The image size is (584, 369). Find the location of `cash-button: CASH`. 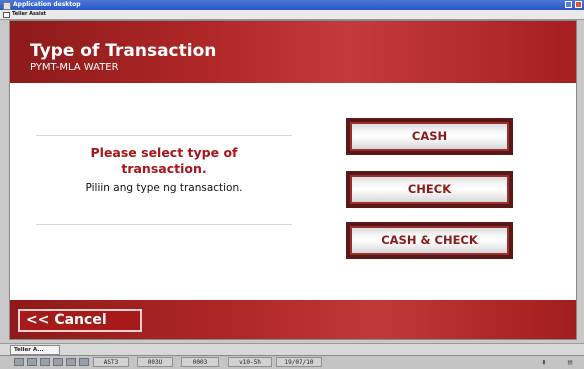

cash-button: CASH is located at coordinates (429, 136).